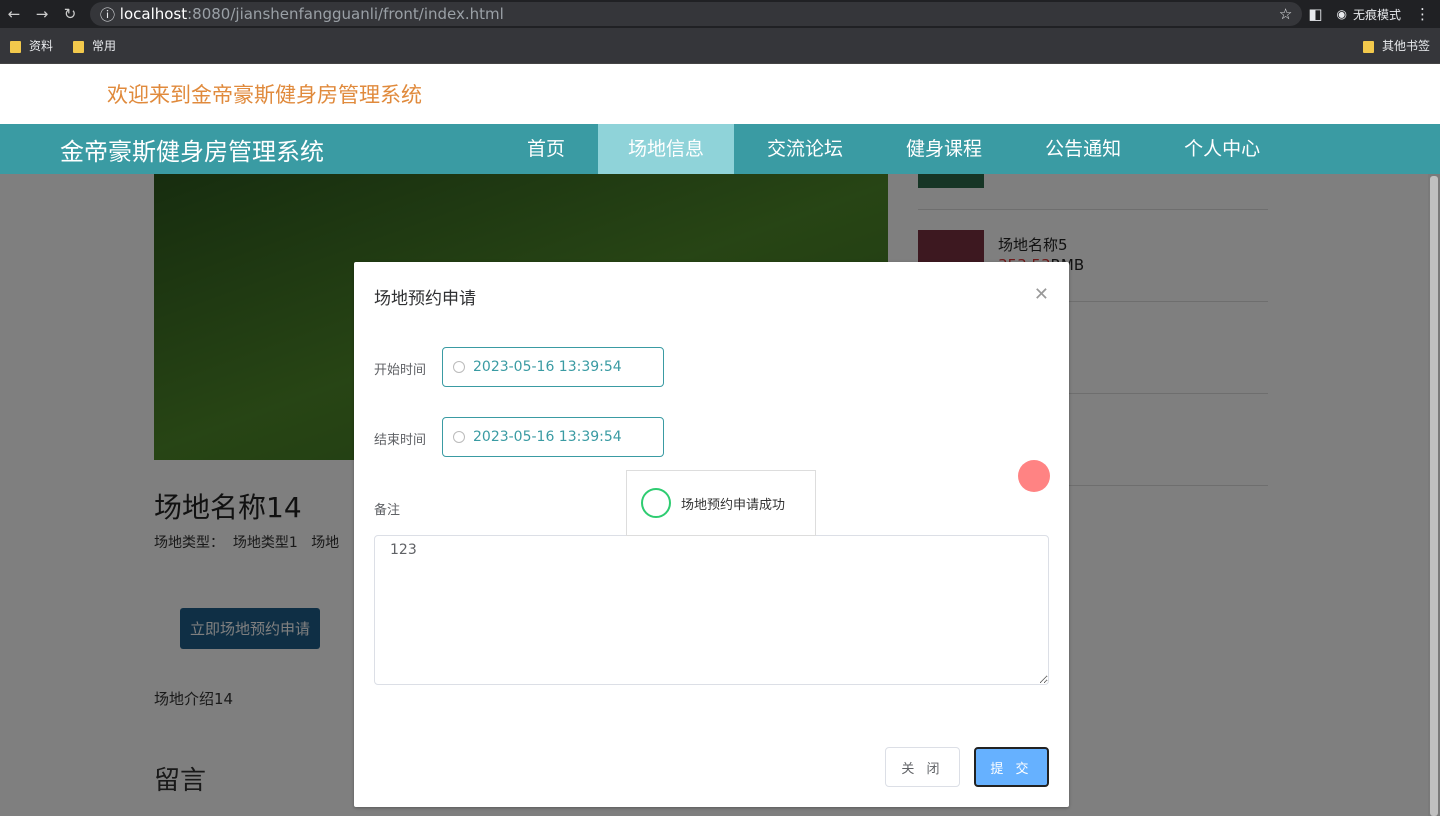 The image size is (1440, 816). Describe the element at coordinates (400, 440) in the screenshot. I see `end-time-label: 结束时间` at that location.